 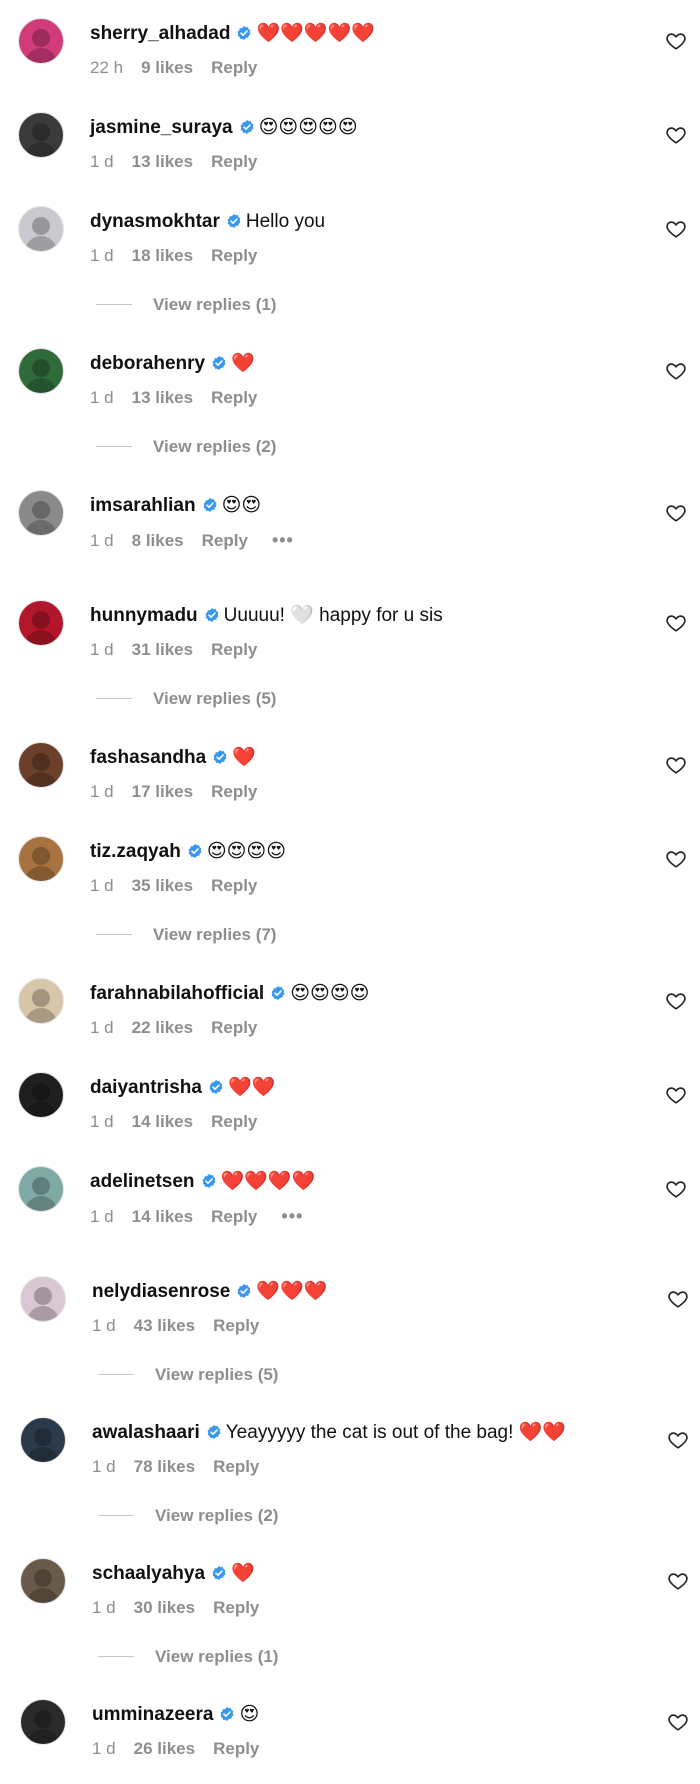 I want to click on comment-time: 1 d, so click(x=104, y=1607).